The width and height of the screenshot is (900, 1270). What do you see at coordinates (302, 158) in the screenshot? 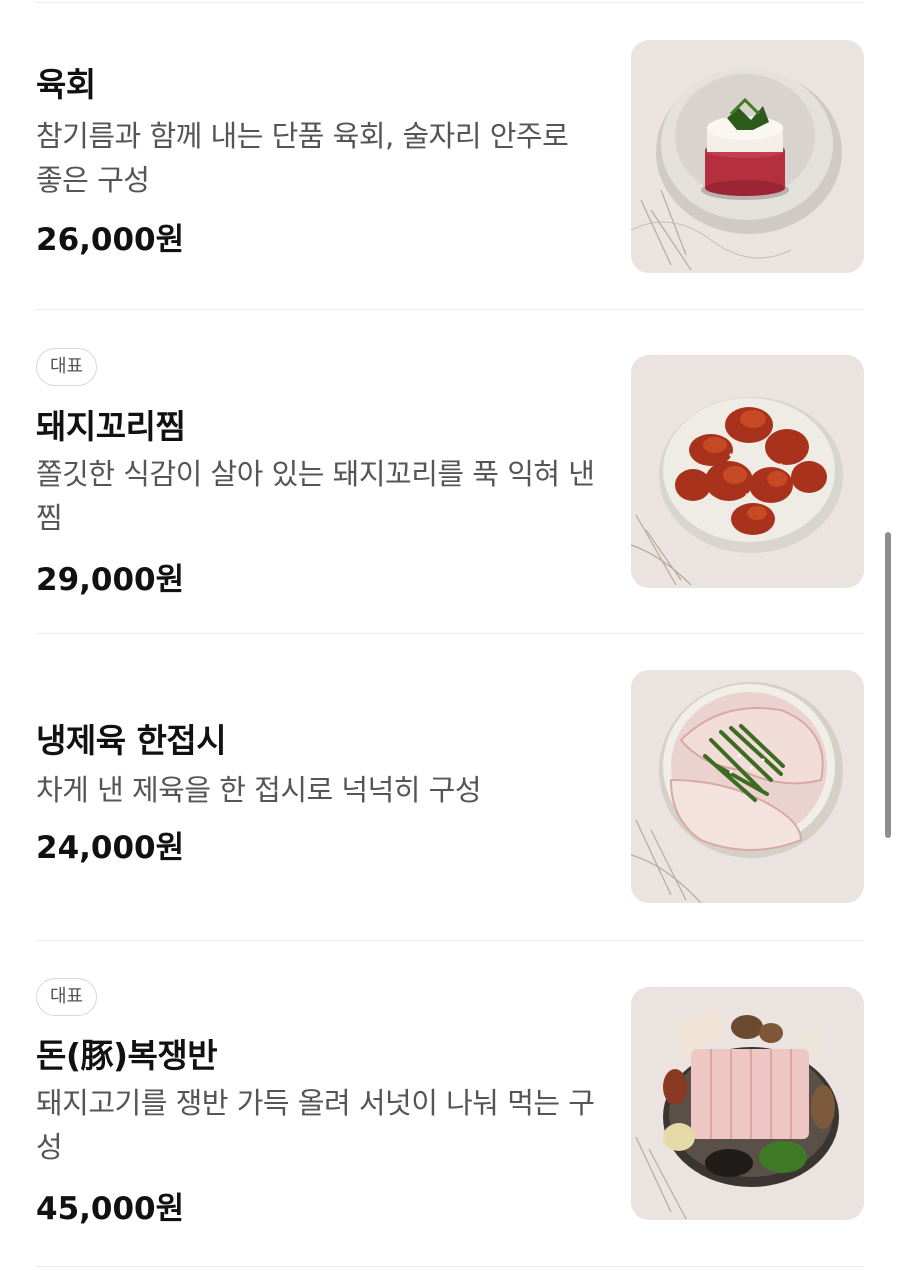
I see `menu-item-description: 참기름과 함께 내는 단품 육회, 술자리 안주로 좋은 구성` at bounding box center [302, 158].